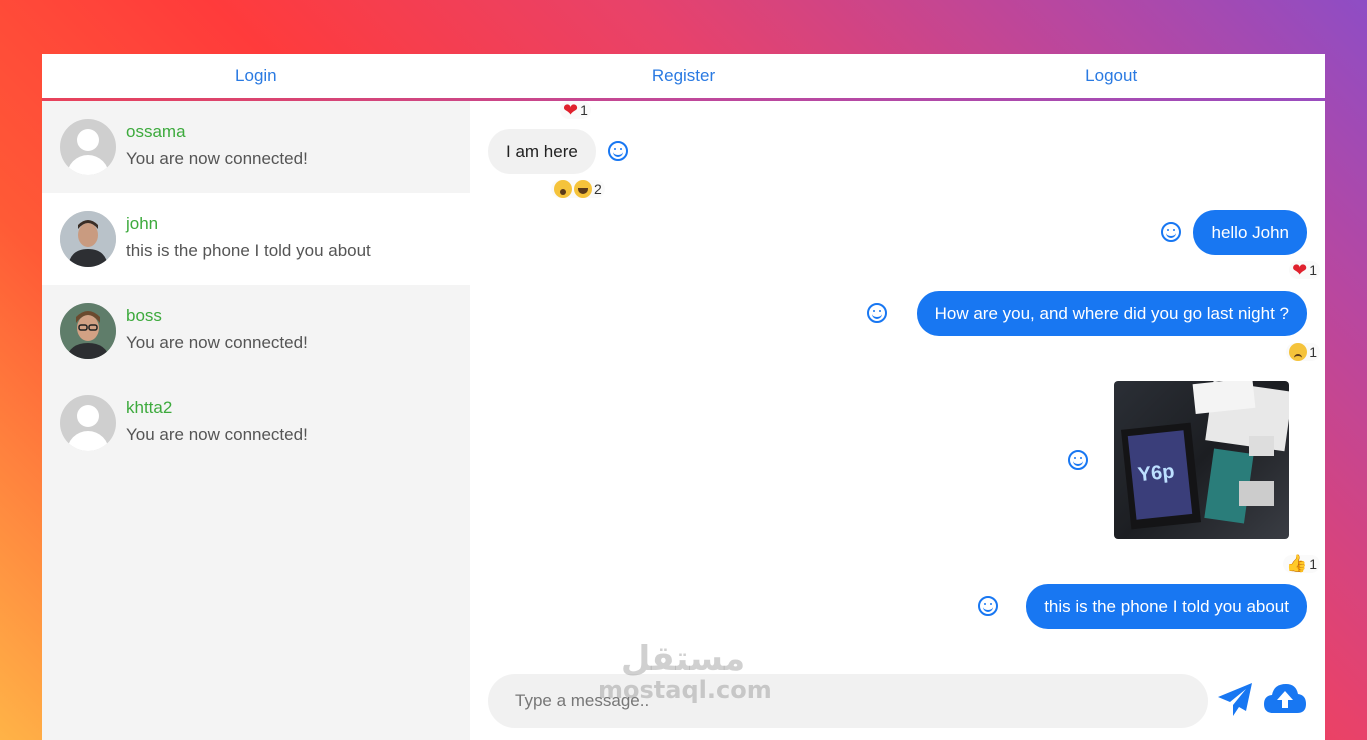  I want to click on reaction-badge: 1, so click(1303, 352).